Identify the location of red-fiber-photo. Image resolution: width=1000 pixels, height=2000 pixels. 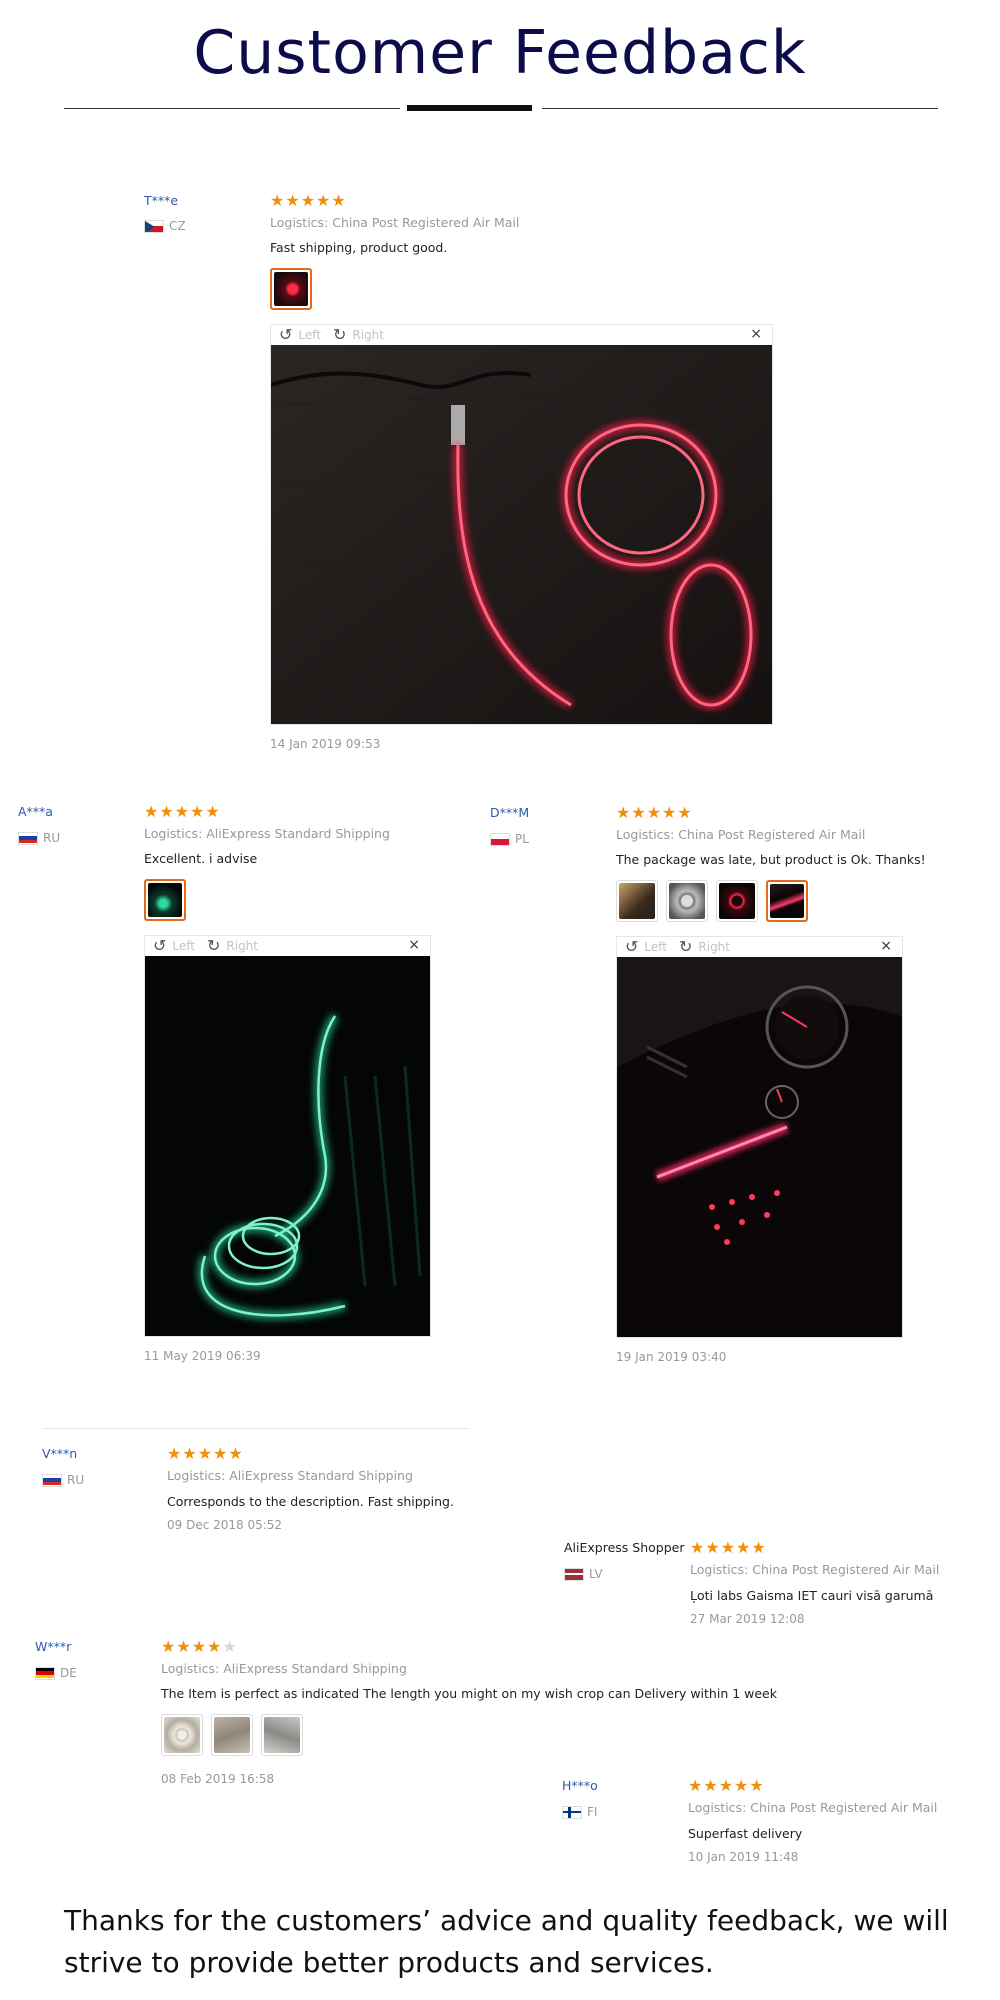
(521, 534).